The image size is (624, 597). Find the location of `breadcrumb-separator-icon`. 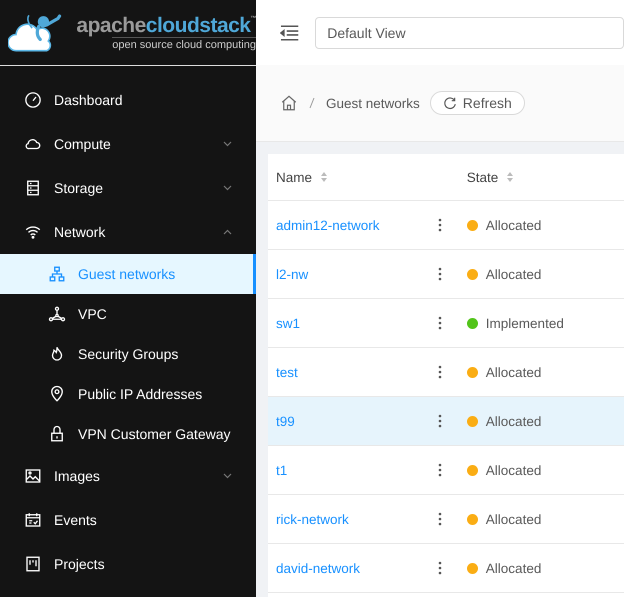

breadcrumb-separator-icon is located at coordinates (312, 103).